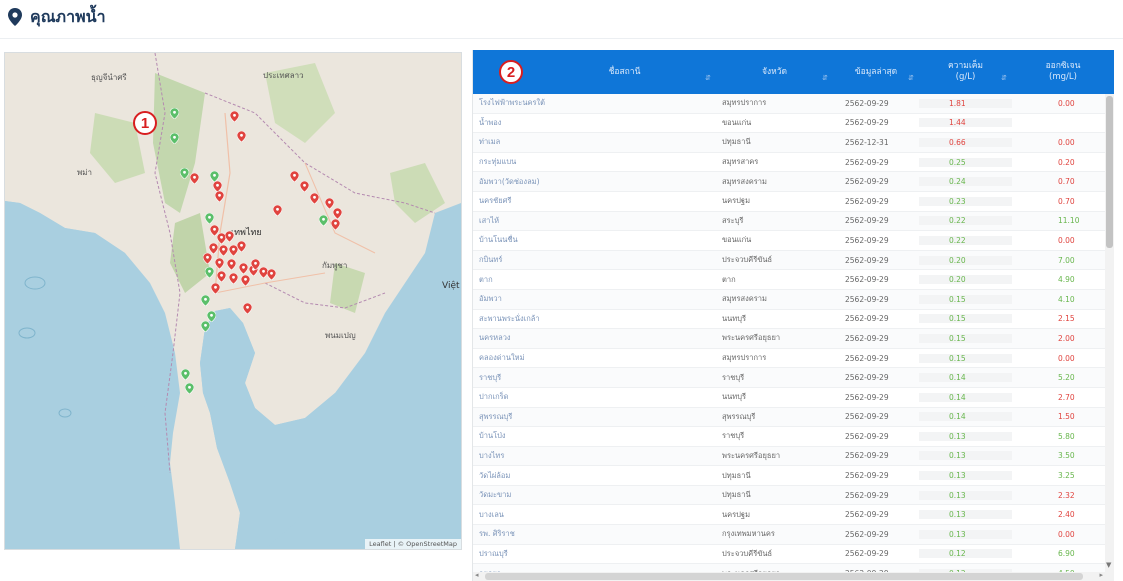 Image resolution: width=1123 pixels, height=581 pixels. What do you see at coordinates (876, 72) in the screenshot?
I see `column-header-date: ข้อมูลล่าสุด ⇵` at bounding box center [876, 72].